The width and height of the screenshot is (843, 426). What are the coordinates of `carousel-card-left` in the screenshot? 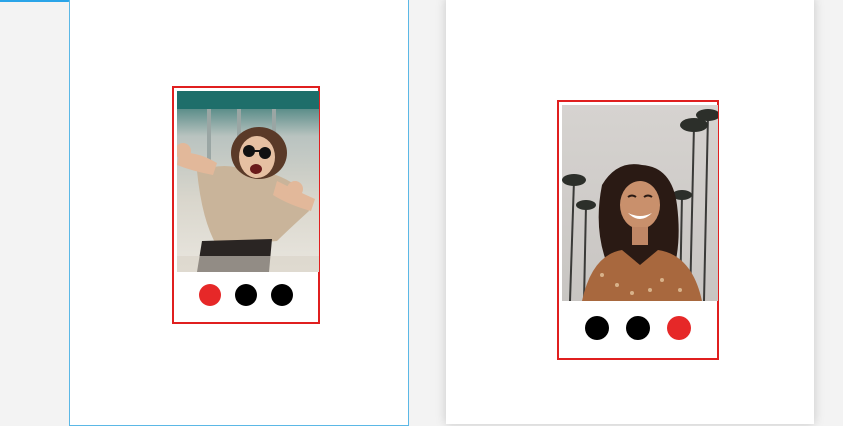 It's located at (246, 205).